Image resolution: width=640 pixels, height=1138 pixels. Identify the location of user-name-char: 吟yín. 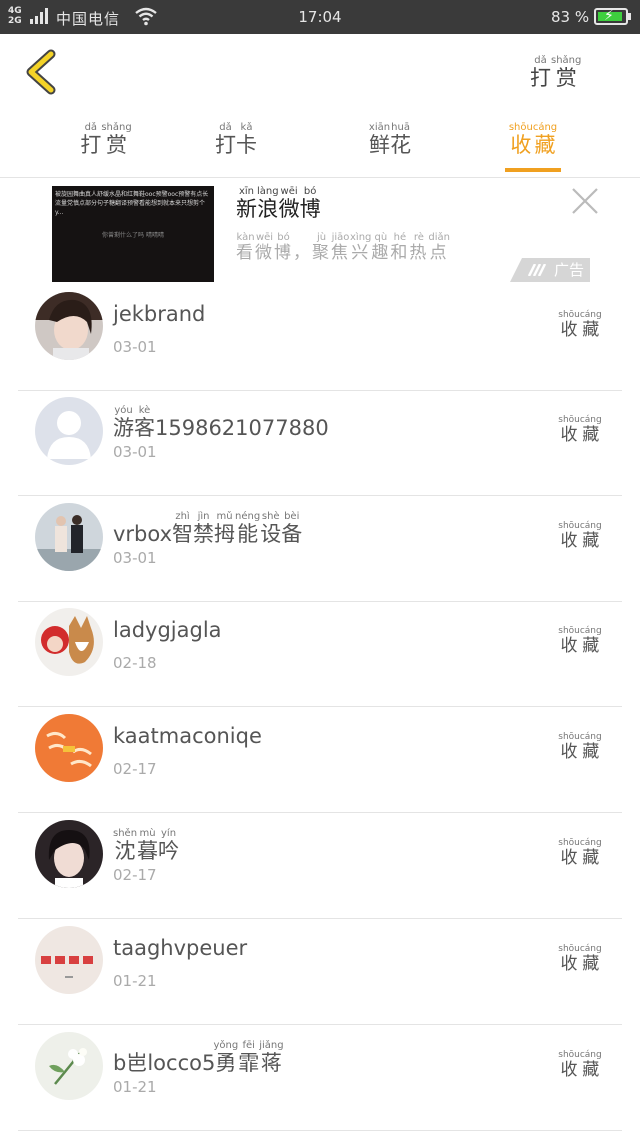
(169, 845).